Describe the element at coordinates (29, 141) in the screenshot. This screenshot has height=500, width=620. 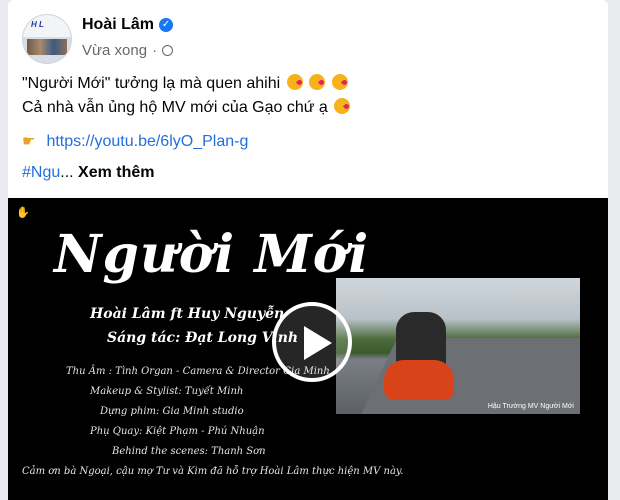
I see `pointing-hand-icon: ☛` at that location.